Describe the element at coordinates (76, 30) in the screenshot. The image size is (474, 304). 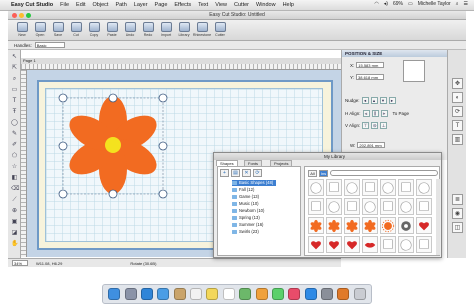
I see `cut-button: Cut` at that location.